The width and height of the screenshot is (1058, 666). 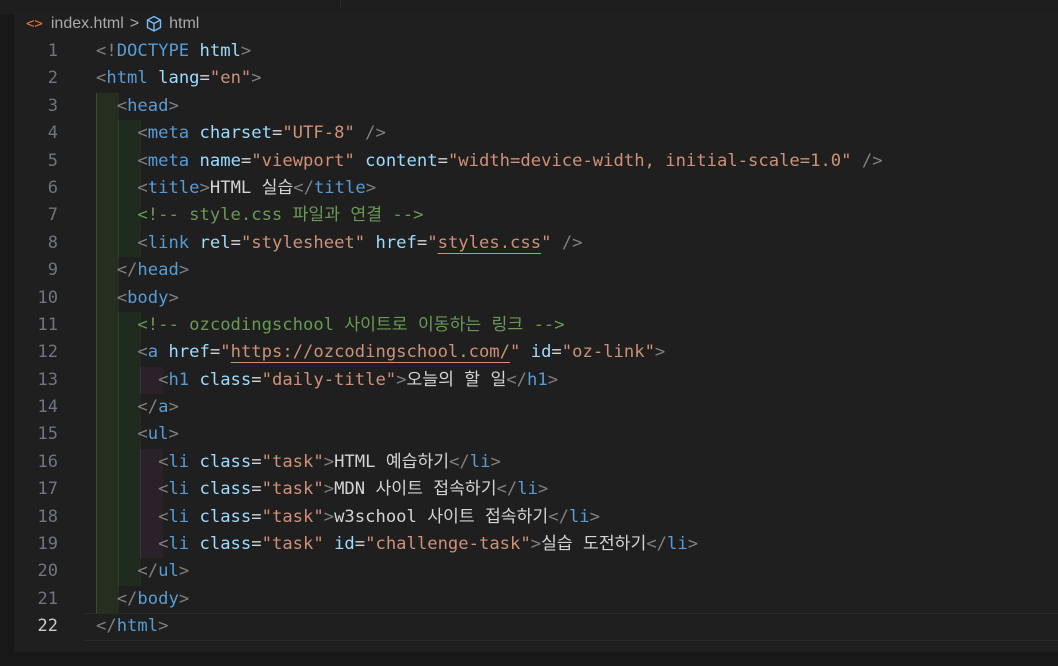 What do you see at coordinates (47, 407) in the screenshot?
I see `line-number: 14` at bounding box center [47, 407].